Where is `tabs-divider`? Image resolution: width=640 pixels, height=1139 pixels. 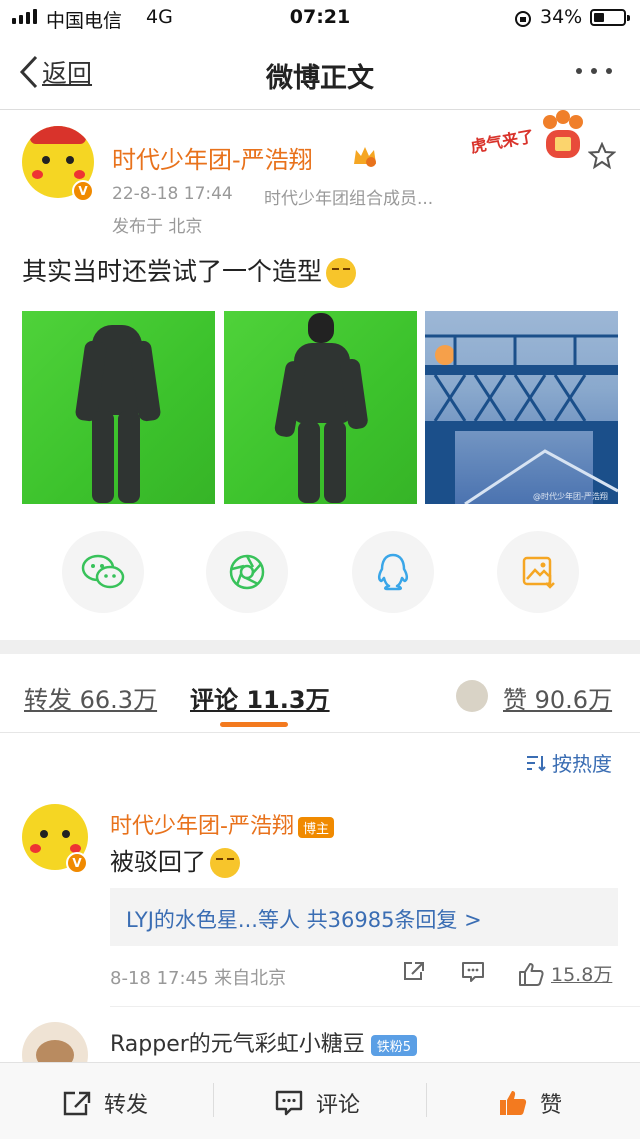
tabs-divider is located at coordinates (320, 732).